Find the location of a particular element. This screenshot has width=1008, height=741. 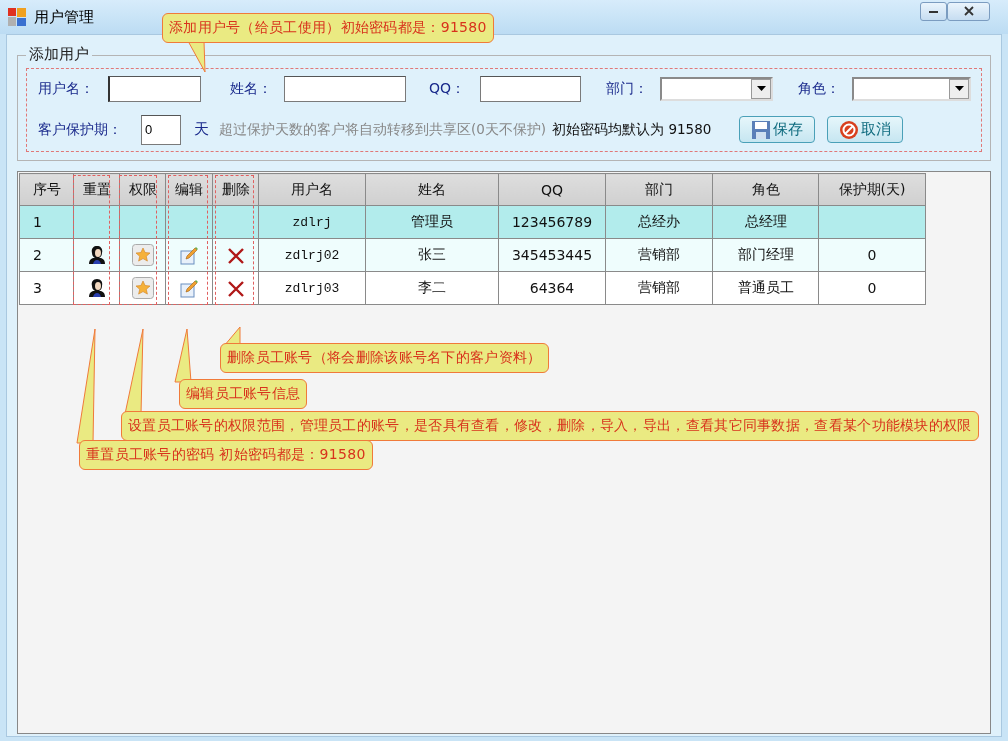

table-cell: 3 is located at coordinates (46, 288).